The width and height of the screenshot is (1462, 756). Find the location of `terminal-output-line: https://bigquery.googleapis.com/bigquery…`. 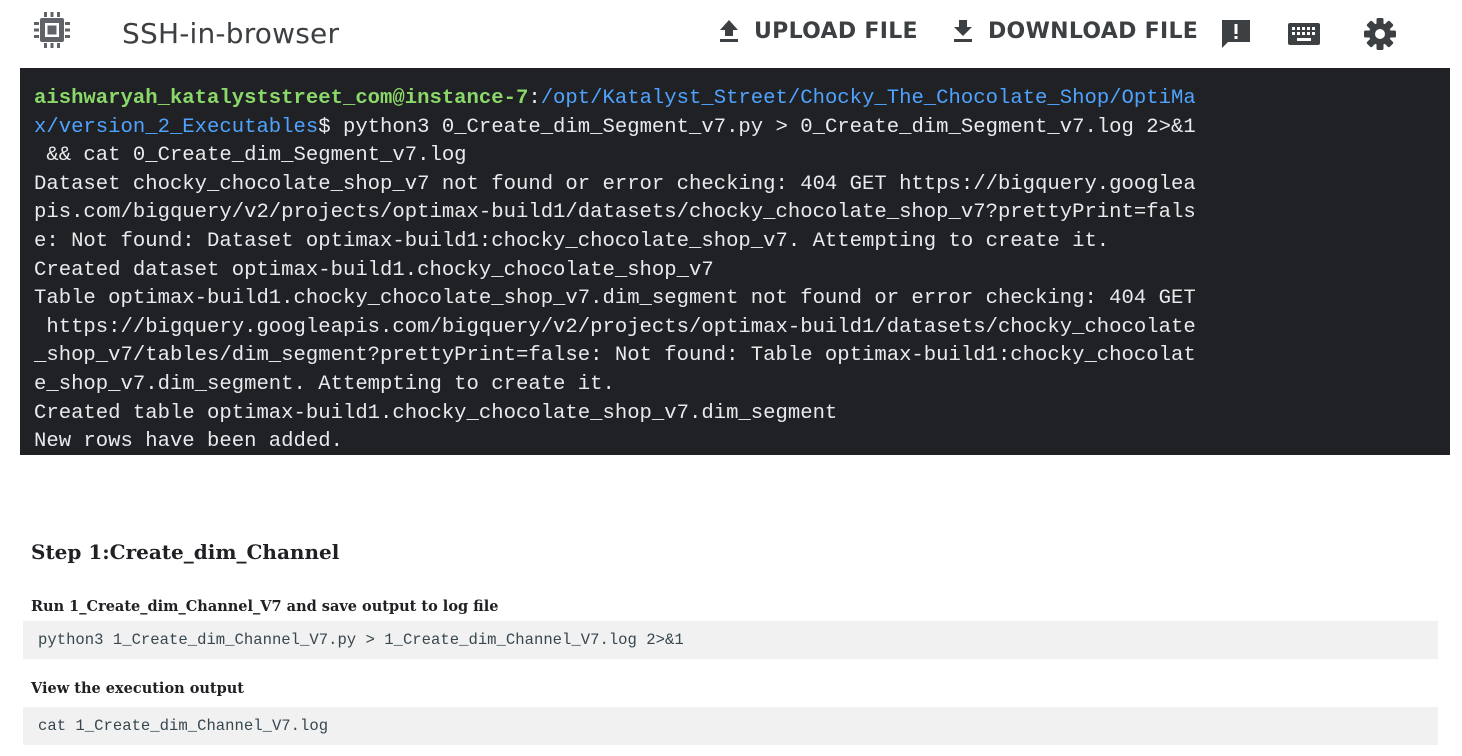

terminal-output-line: https://bigquery.googleapis.com/bigquery… is located at coordinates (615, 327).